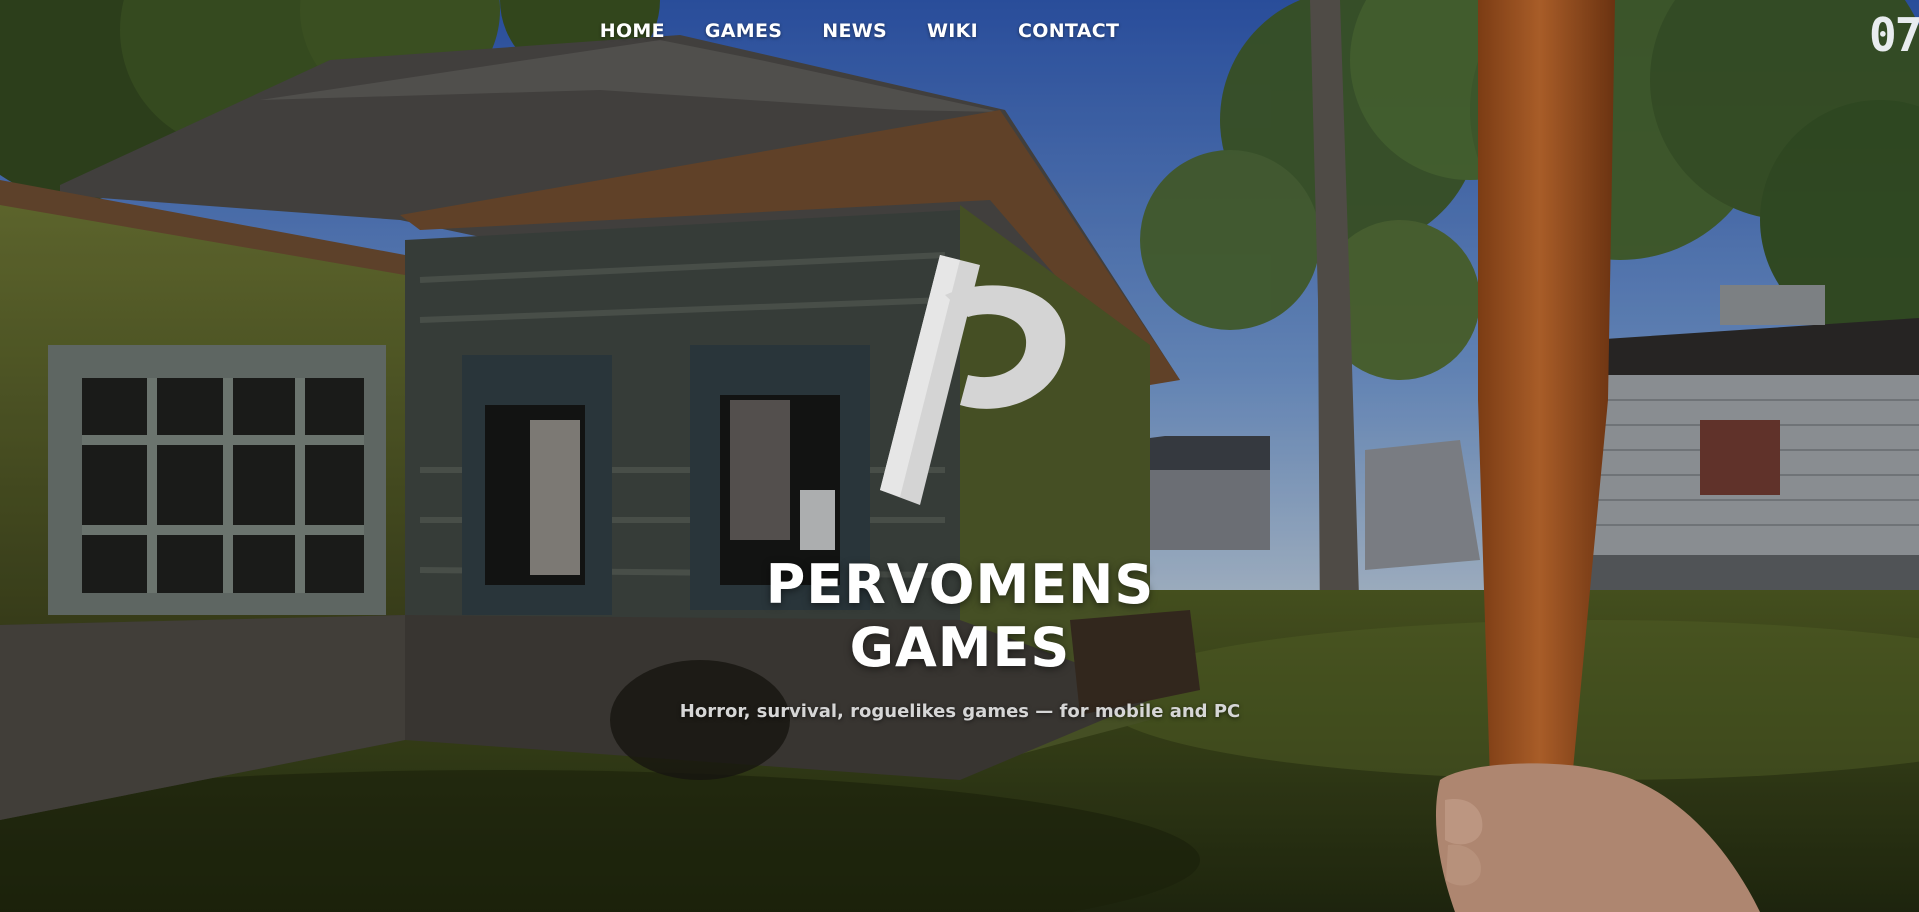 This screenshot has height=912, width=1919. Describe the element at coordinates (973, 380) in the screenshot. I see `pervomens-p-logo-icon` at that location.